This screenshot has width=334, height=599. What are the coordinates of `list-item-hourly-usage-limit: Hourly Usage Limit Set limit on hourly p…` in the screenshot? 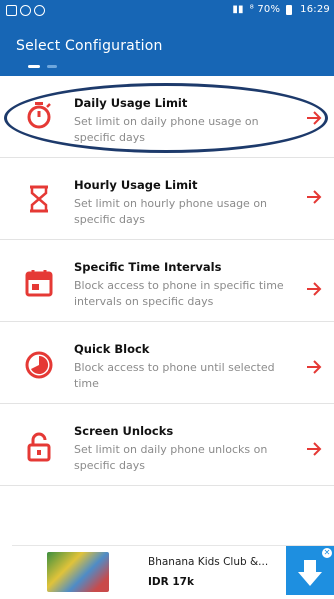 It's located at (167, 199).